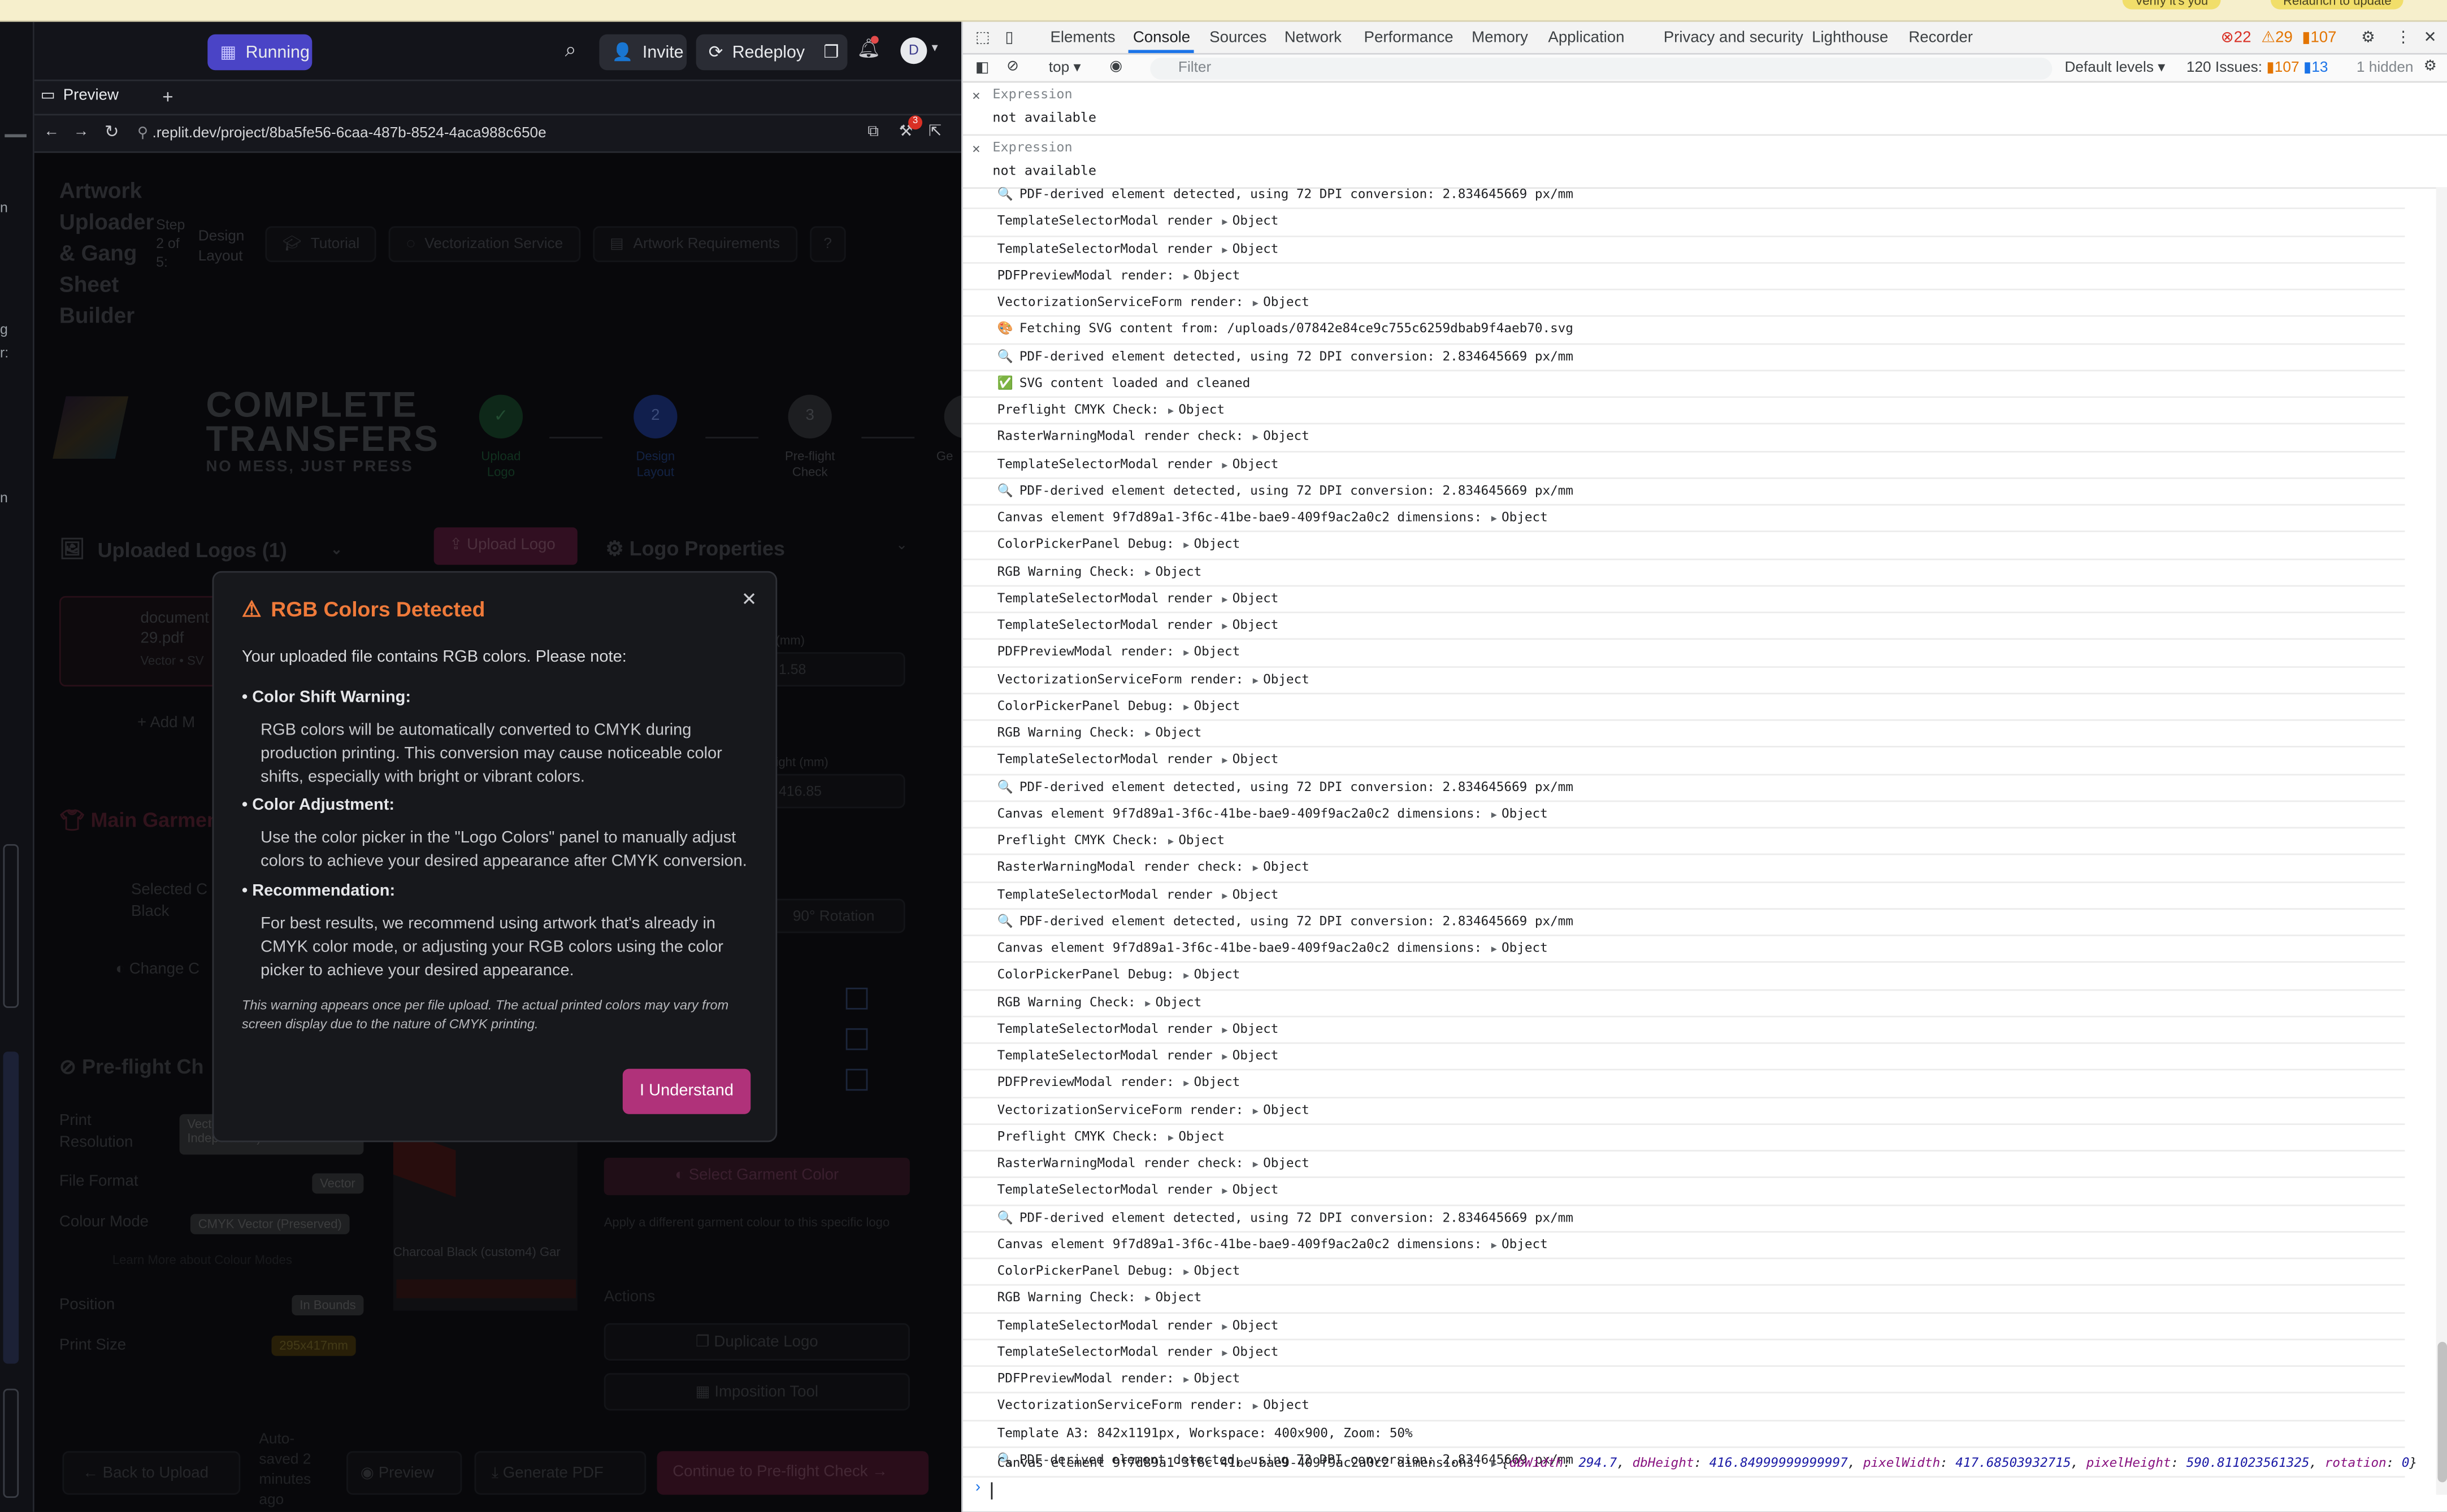  Describe the element at coordinates (935, 131) in the screenshot. I see `open-external-icon: ⇱` at that location.